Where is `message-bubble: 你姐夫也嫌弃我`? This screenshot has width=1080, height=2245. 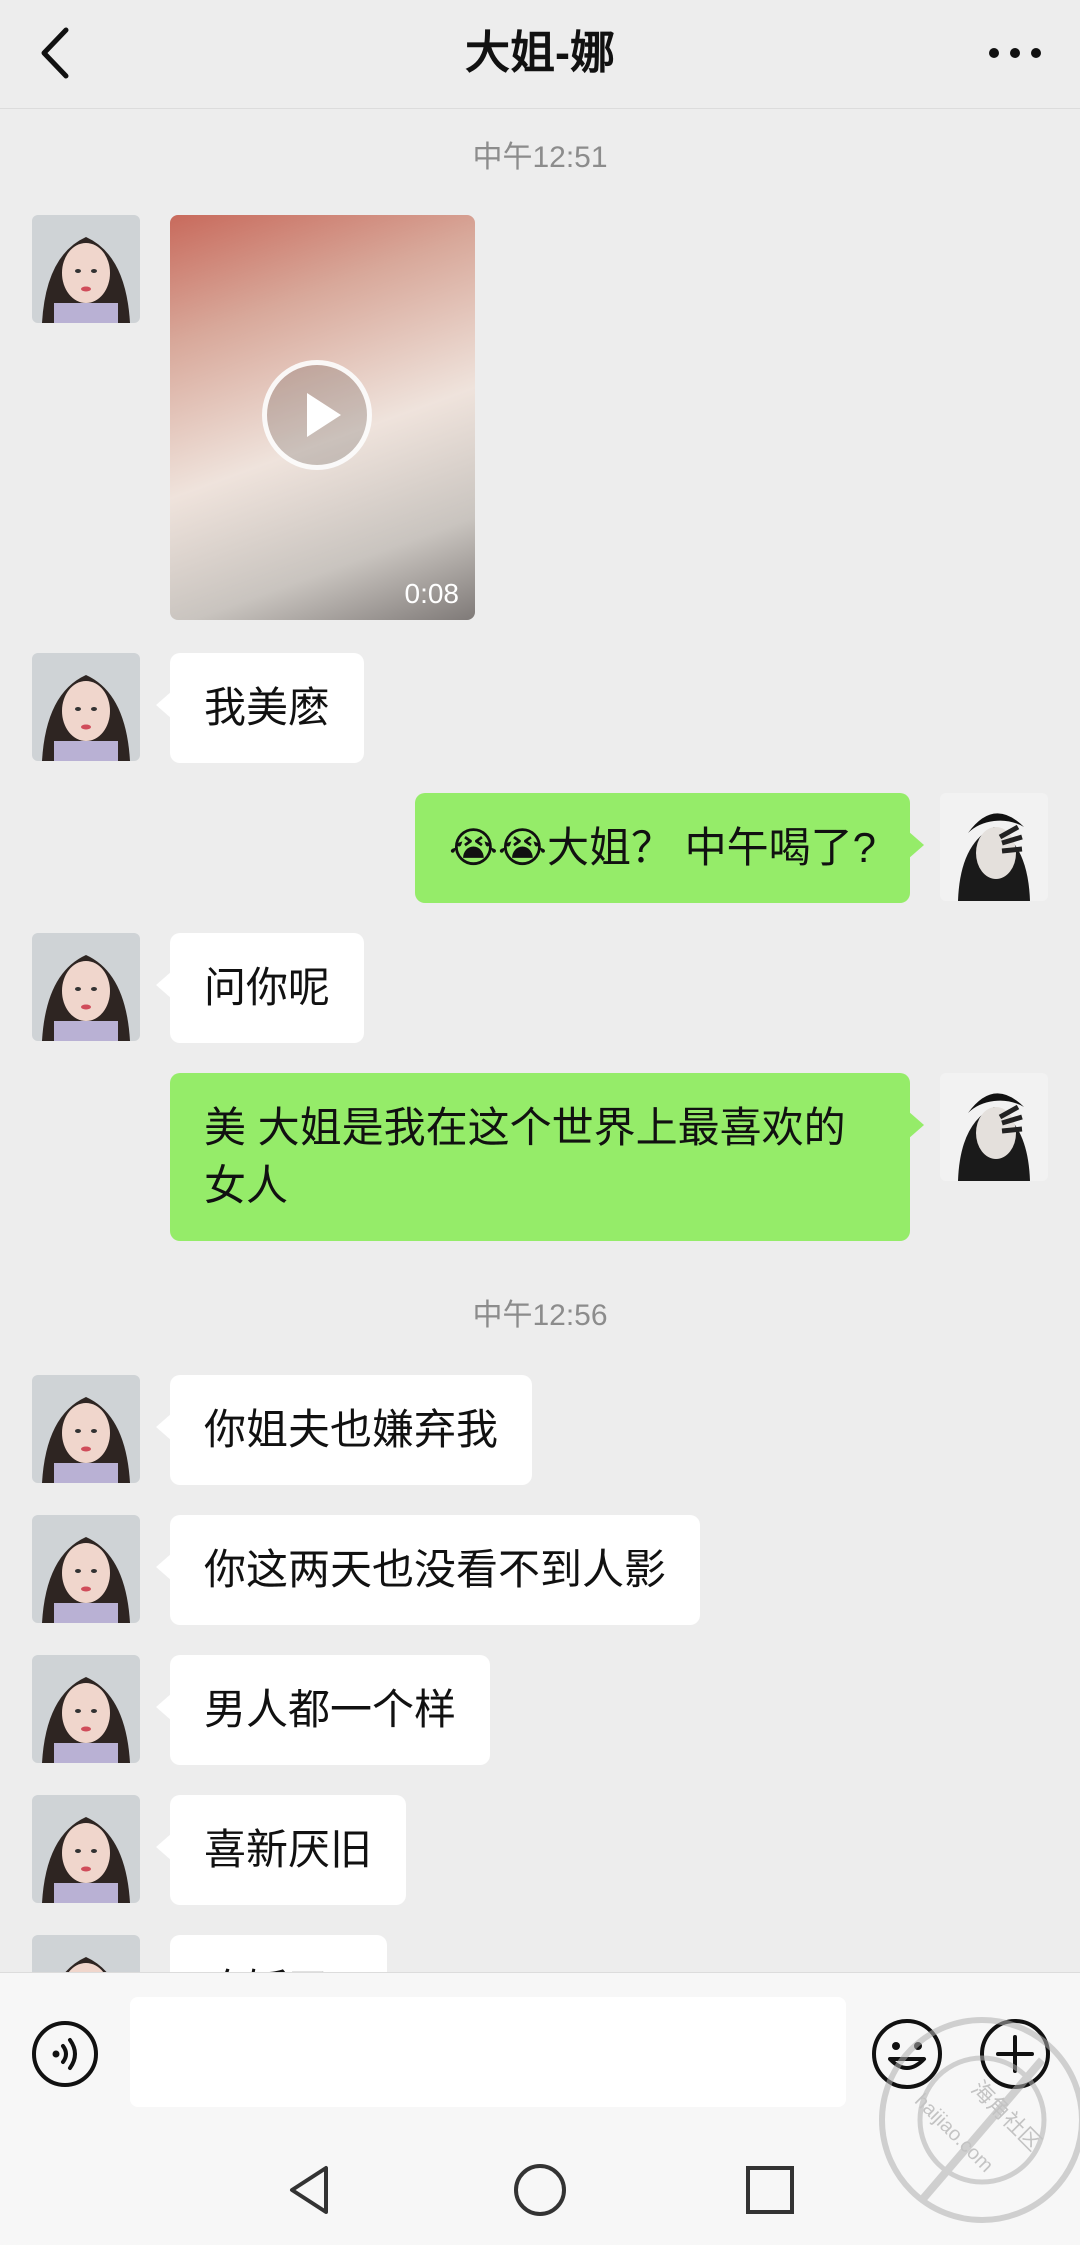 message-bubble: 你姐夫也嫌弃我 is located at coordinates (344, 1430).